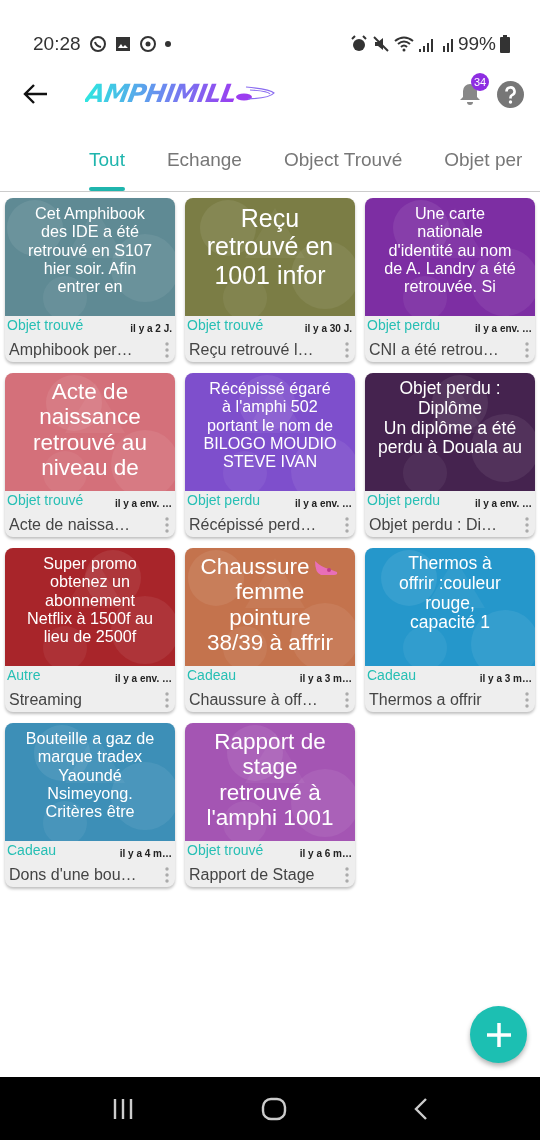 The image size is (540, 1140). Describe the element at coordinates (450, 564) in the screenshot. I see `post-text-line: Thermos à` at that location.